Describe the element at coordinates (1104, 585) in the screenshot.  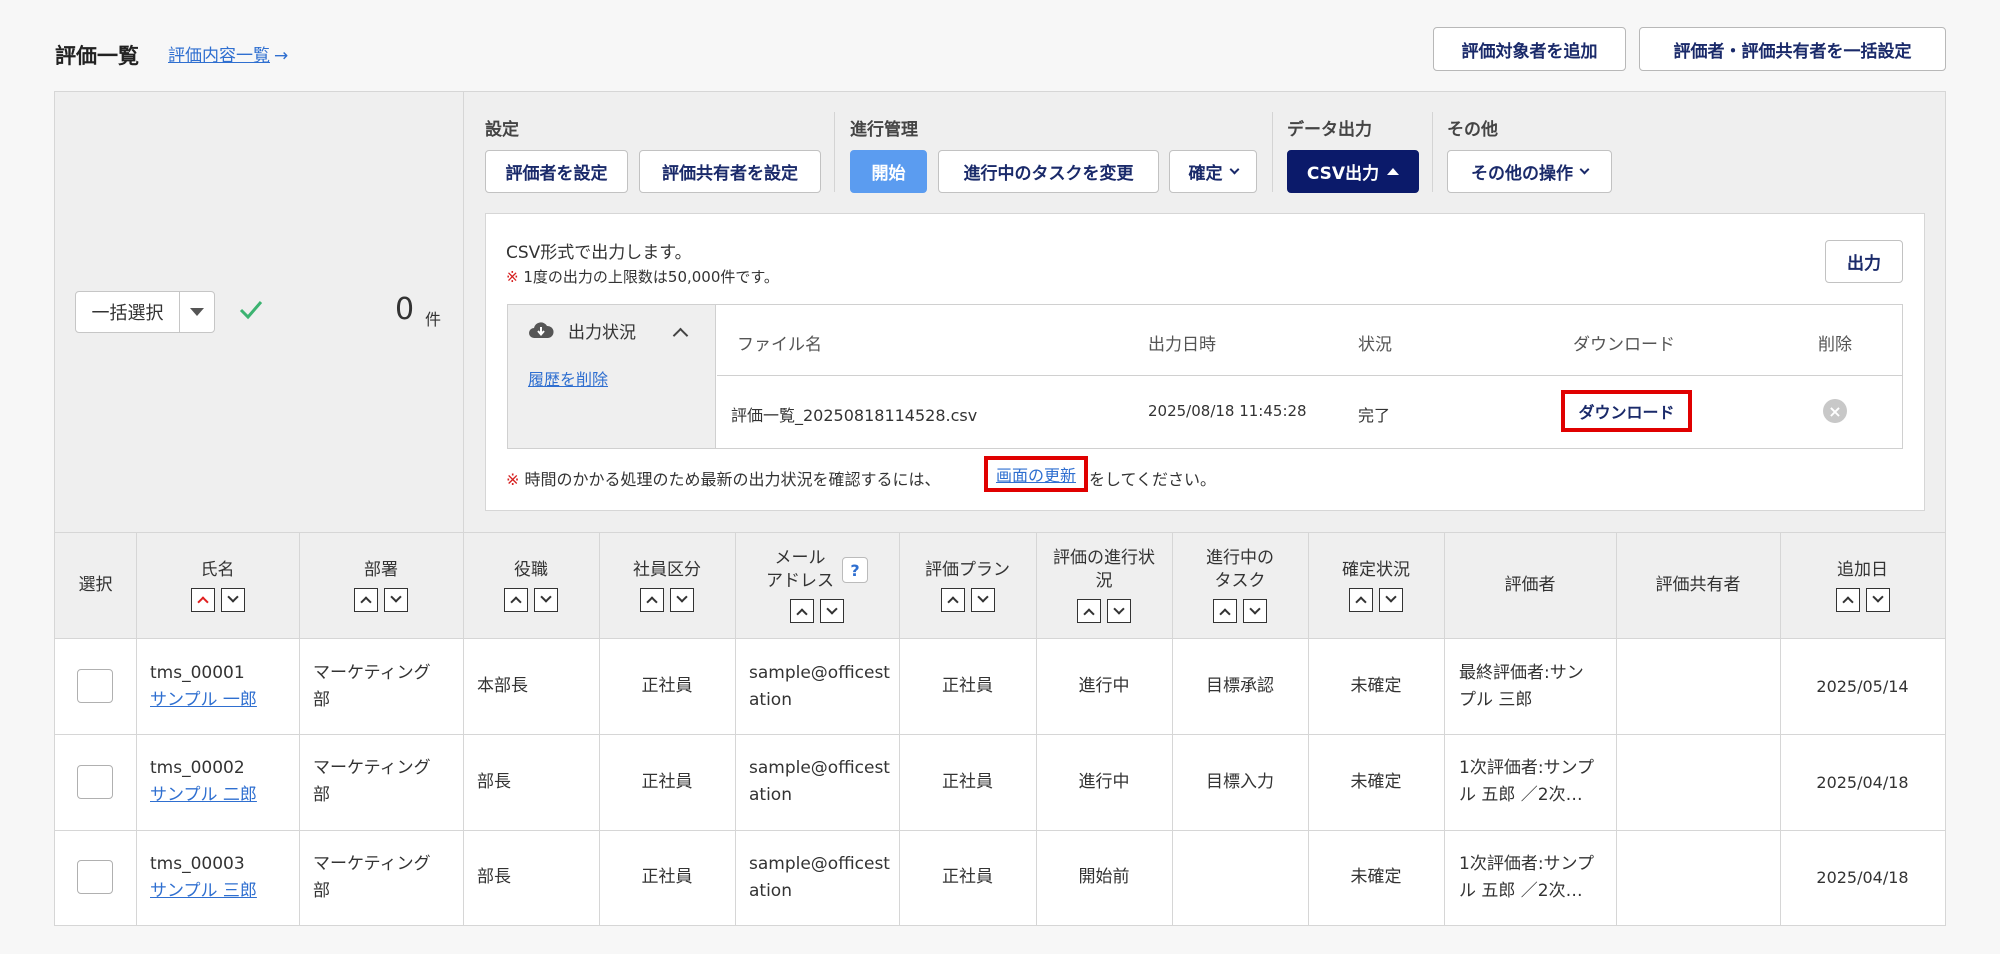
I see `th-progress: 評価の進行状況` at that location.